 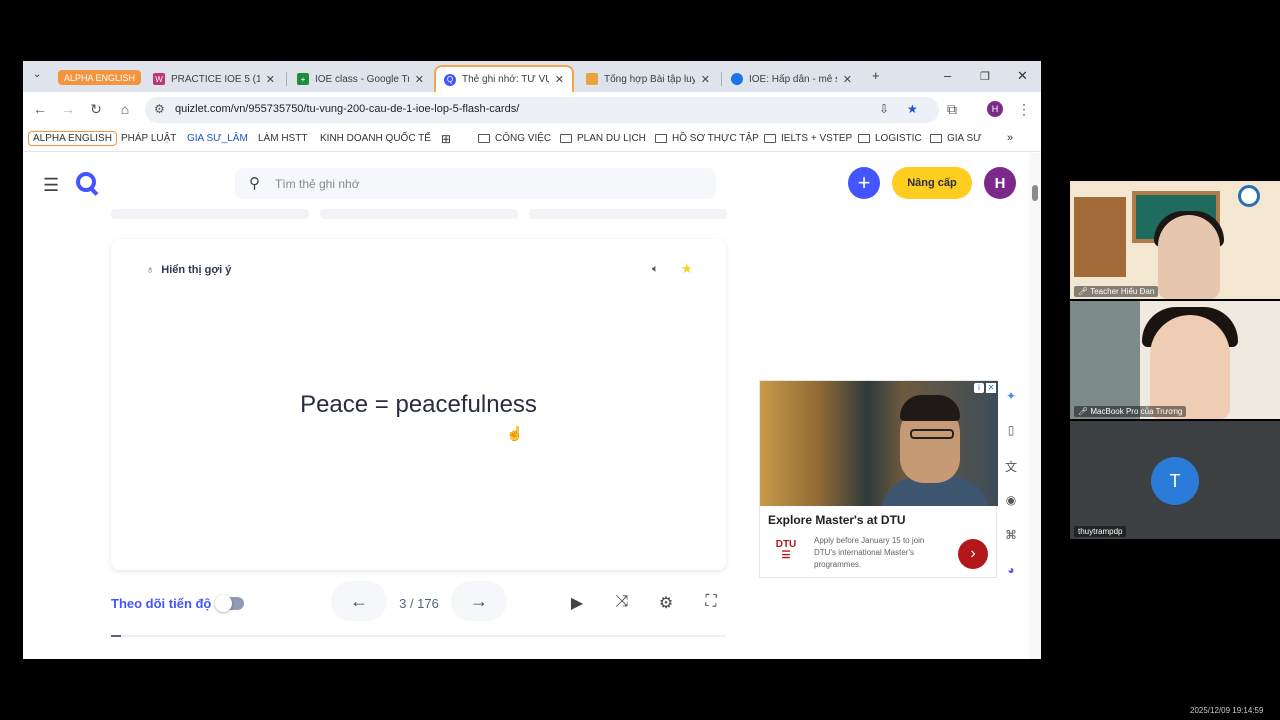 I want to click on participant-avatar: T, so click(x=1175, y=481).